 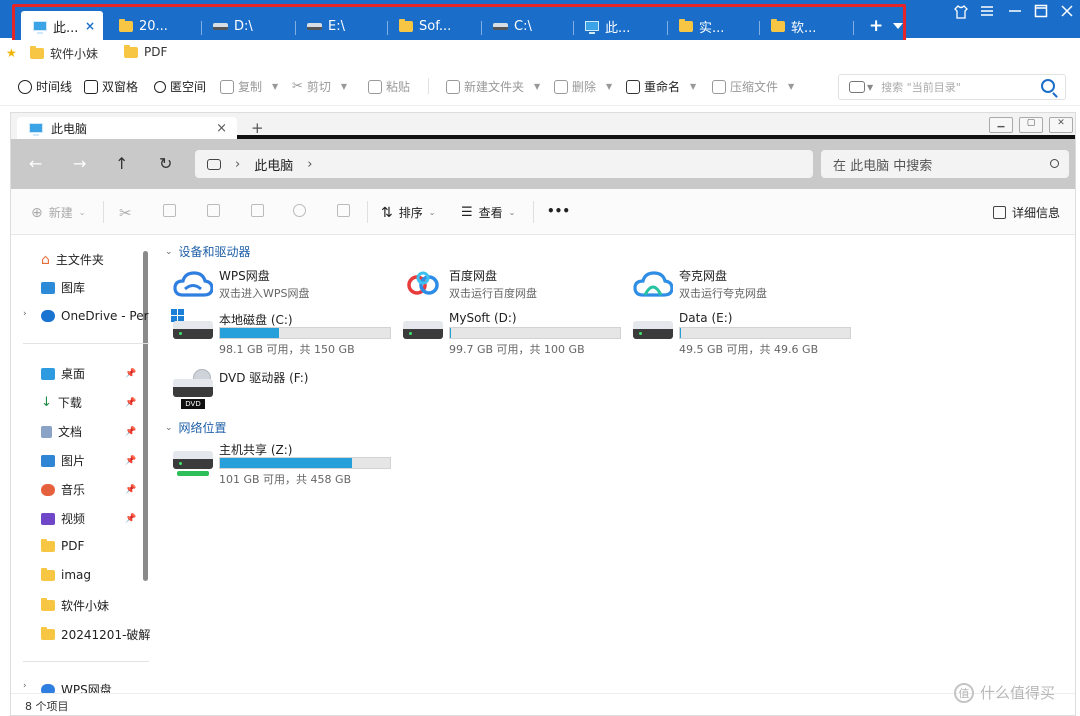 What do you see at coordinates (661, 86) in the screenshot?
I see `rename-button: 重命名 ▼` at bounding box center [661, 86].